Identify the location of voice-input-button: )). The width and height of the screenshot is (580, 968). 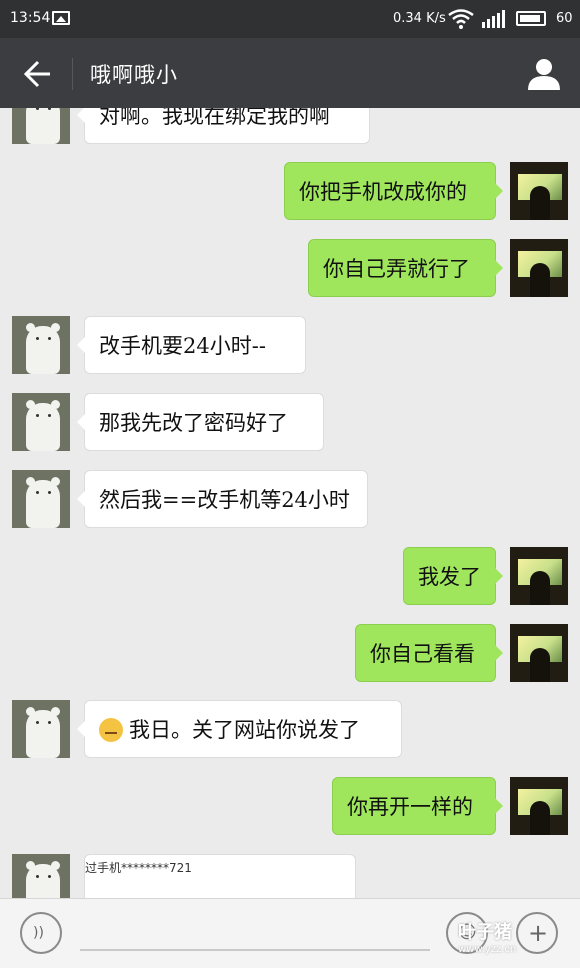
(41, 933).